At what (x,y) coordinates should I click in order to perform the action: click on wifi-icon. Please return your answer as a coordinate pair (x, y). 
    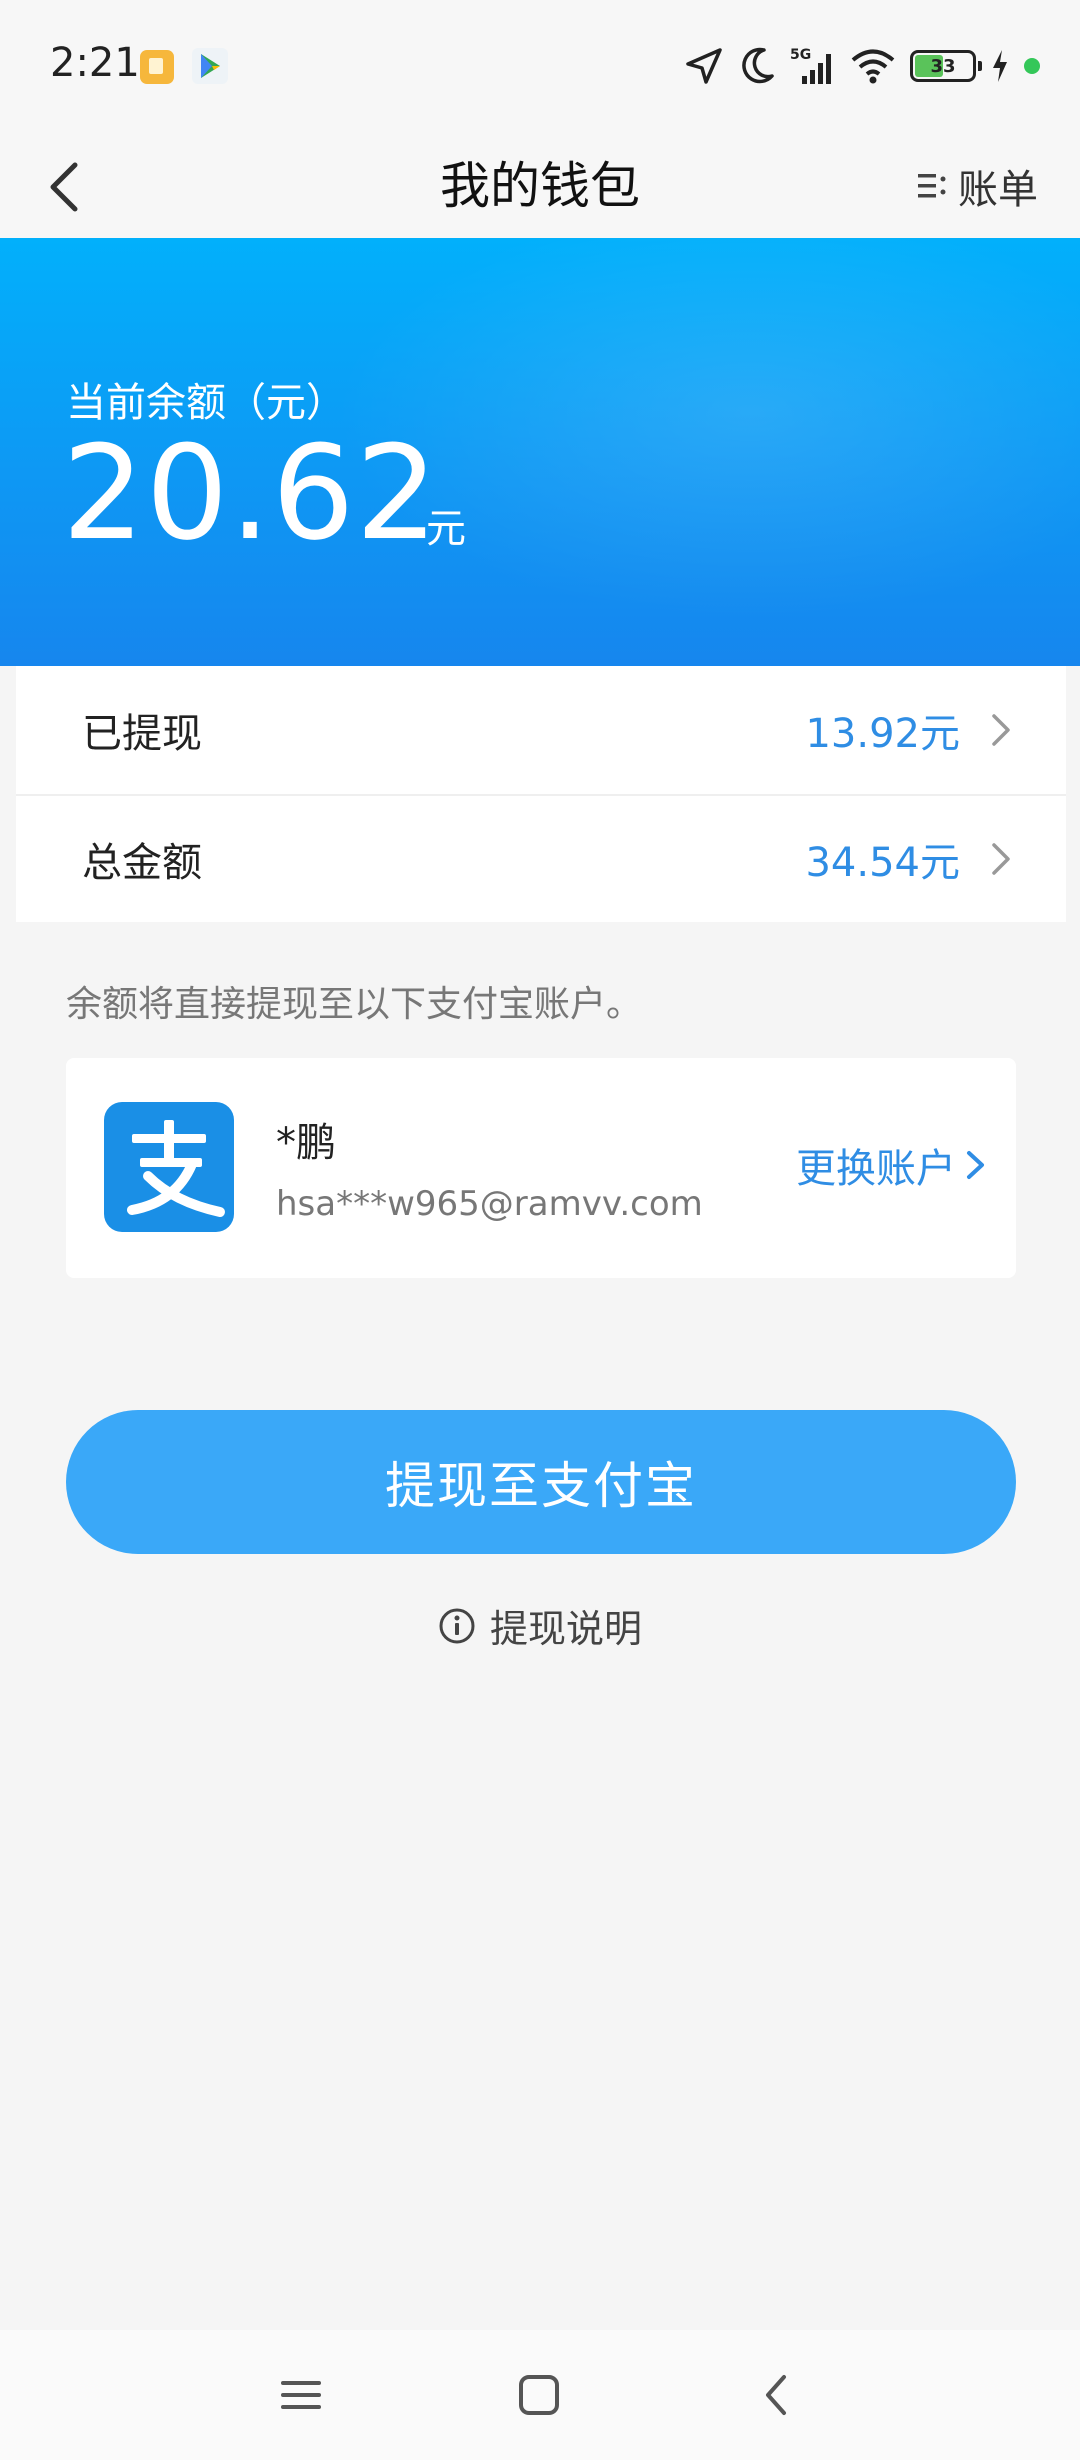
    Looking at the image, I should click on (873, 66).